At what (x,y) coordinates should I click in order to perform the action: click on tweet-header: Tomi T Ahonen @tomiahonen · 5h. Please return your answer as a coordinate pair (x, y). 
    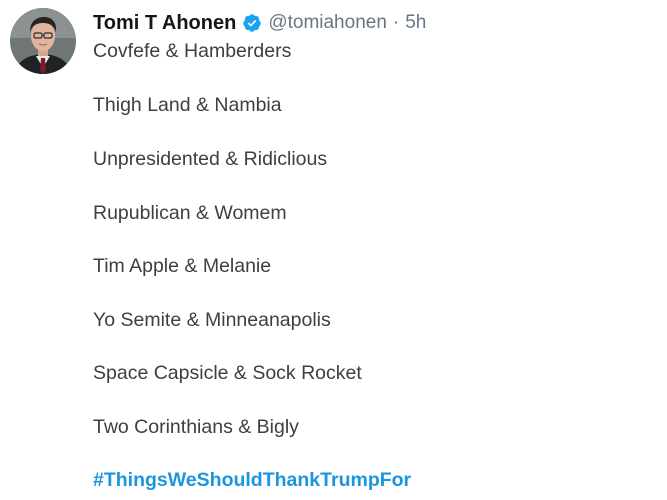
    Looking at the image, I should click on (259, 23).